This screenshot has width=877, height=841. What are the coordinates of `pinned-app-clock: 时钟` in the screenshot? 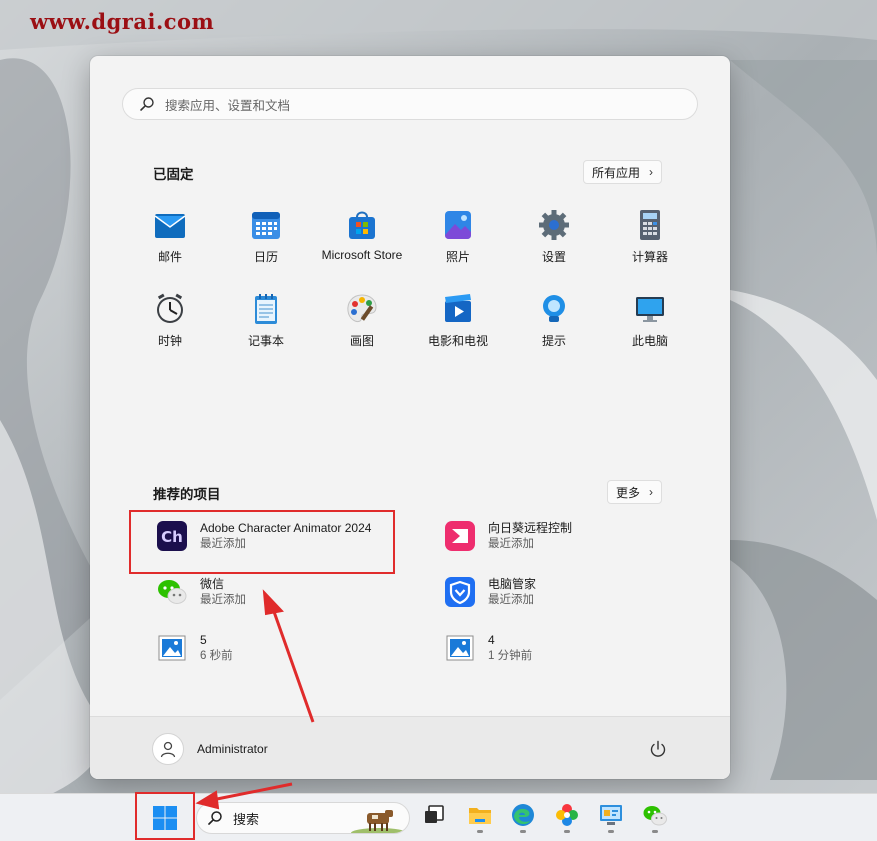 It's located at (170, 322).